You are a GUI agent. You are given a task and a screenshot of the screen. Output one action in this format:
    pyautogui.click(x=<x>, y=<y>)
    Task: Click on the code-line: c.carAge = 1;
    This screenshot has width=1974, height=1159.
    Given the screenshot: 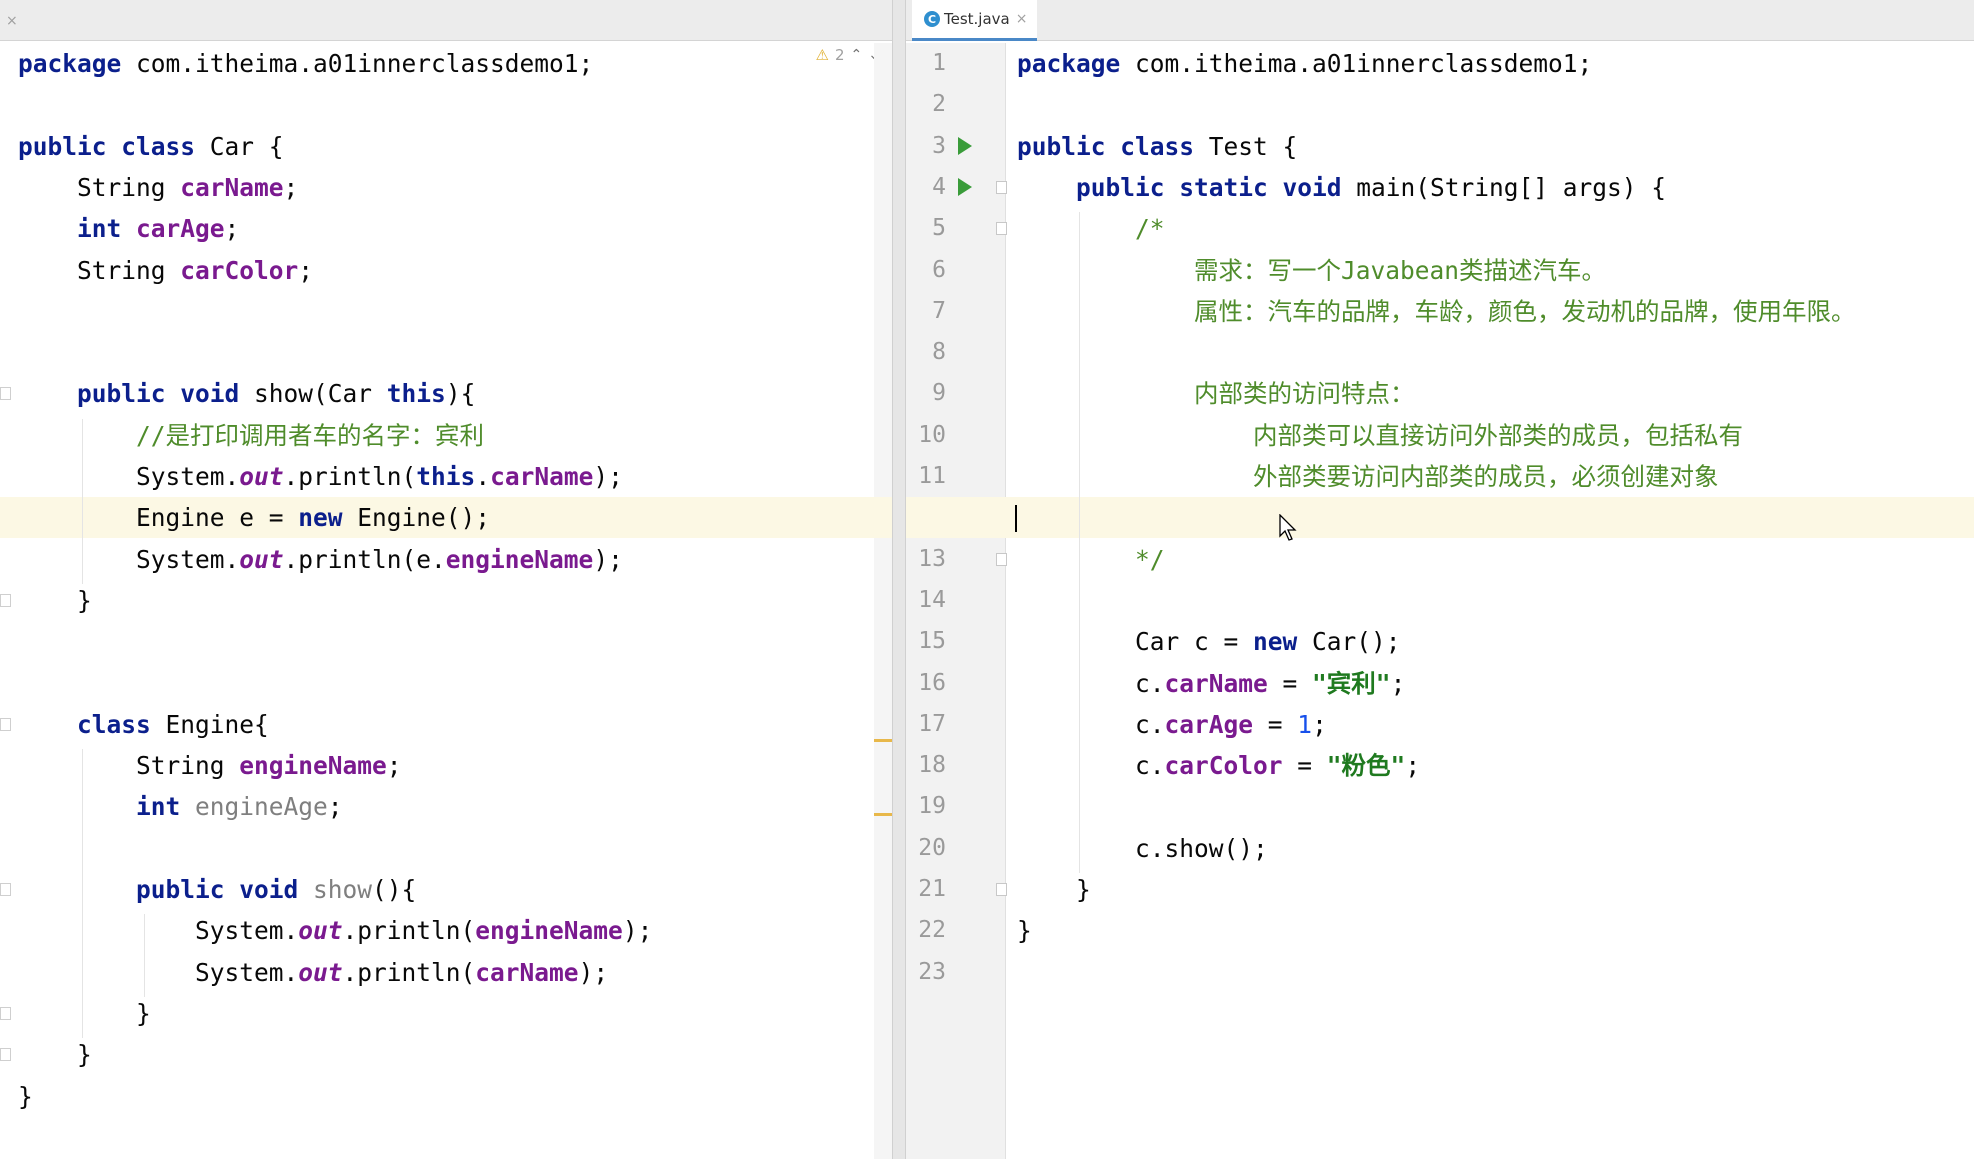 What is the action you would take?
    pyautogui.click(x=1440, y=724)
    